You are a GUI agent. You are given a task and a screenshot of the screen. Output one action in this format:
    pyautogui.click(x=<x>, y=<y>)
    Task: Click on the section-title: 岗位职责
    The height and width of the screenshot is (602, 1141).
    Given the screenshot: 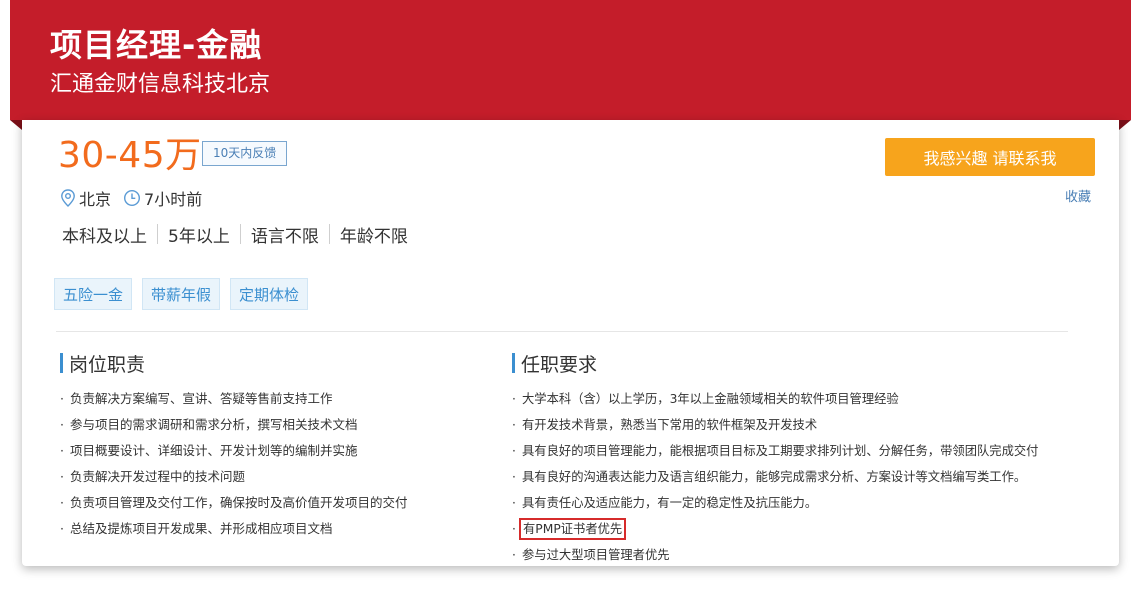 What is the action you would take?
    pyautogui.click(x=280, y=363)
    